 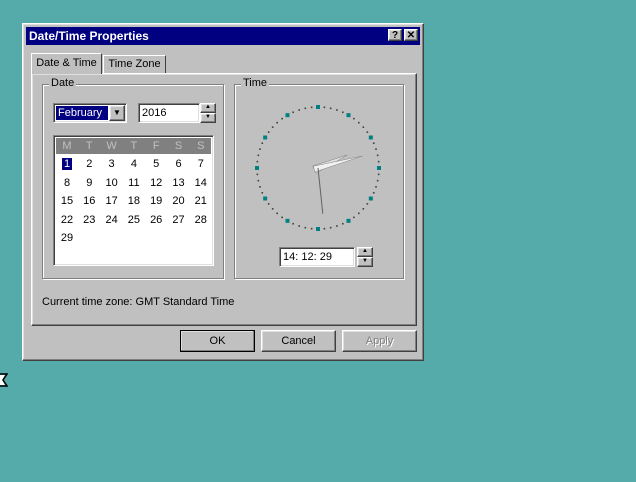 I want to click on title-bar: Date/Time Properties ? ✕, so click(x=223, y=36).